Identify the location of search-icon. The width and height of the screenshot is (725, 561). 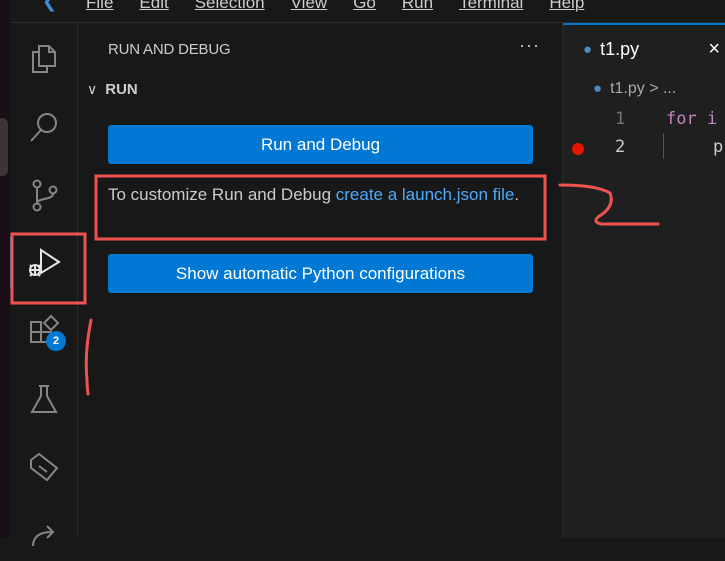
(43, 127).